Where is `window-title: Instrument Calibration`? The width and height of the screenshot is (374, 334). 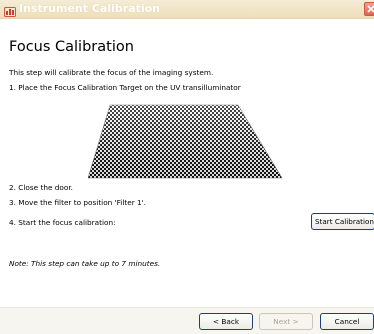 window-title: Instrument Calibration is located at coordinates (90, 8).